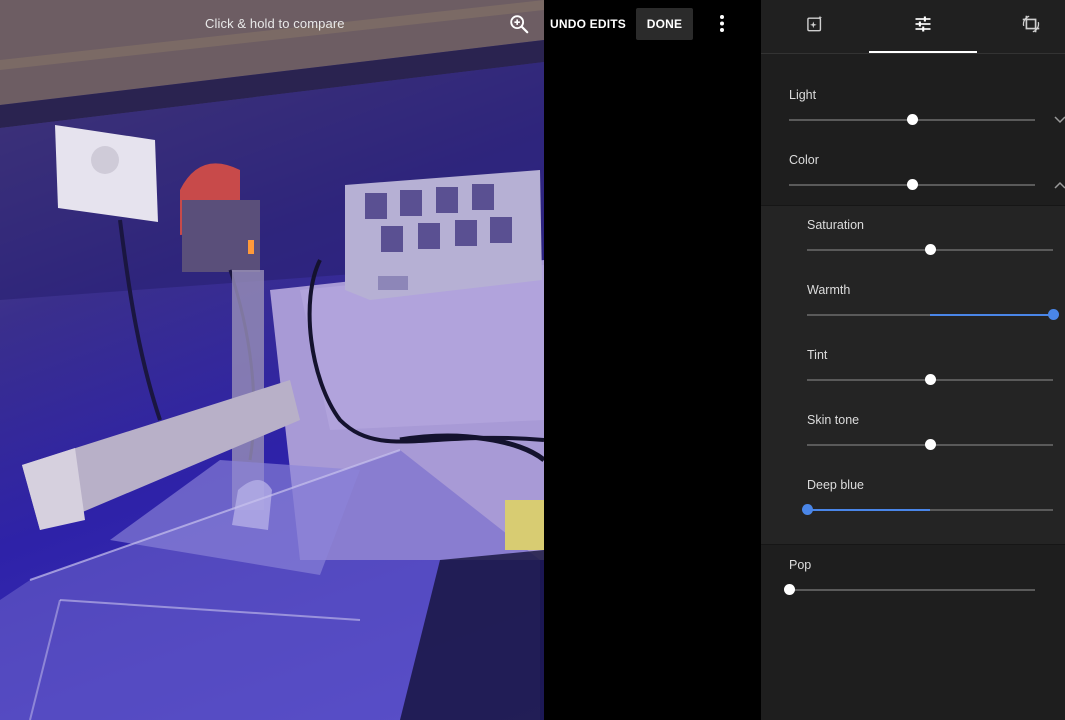  I want to click on done-button: DONE, so click(664, 24).